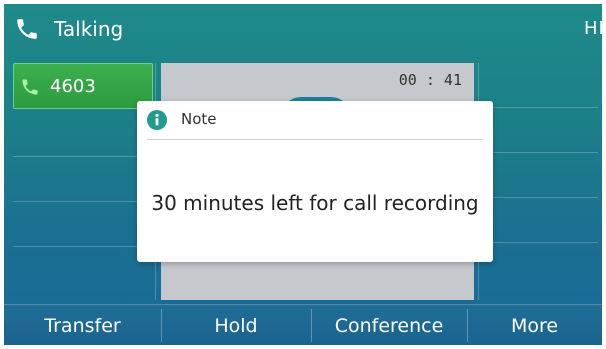 Image resolution: width=606 pixels, height=349 pixels. I want to click on right-line-keys, so click(539, 175).